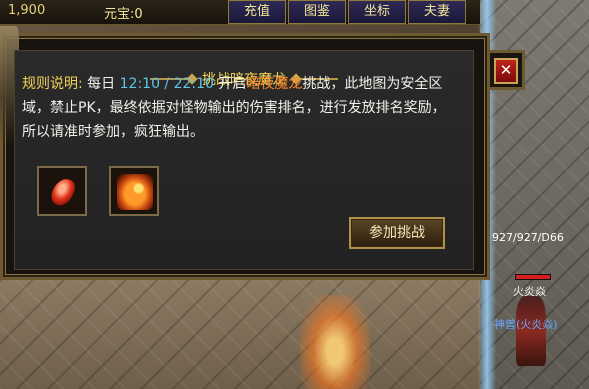 The image size is (589, 389). I want to click on fire-dragon-icon, so click(135, 192).